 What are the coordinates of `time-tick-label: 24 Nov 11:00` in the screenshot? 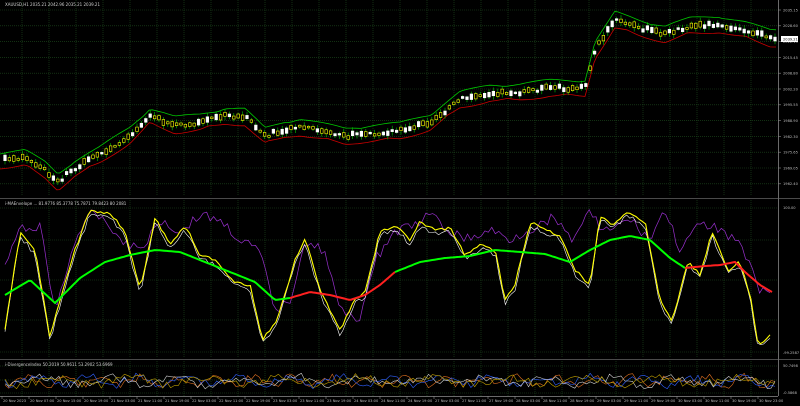 It's located at (393, 401).